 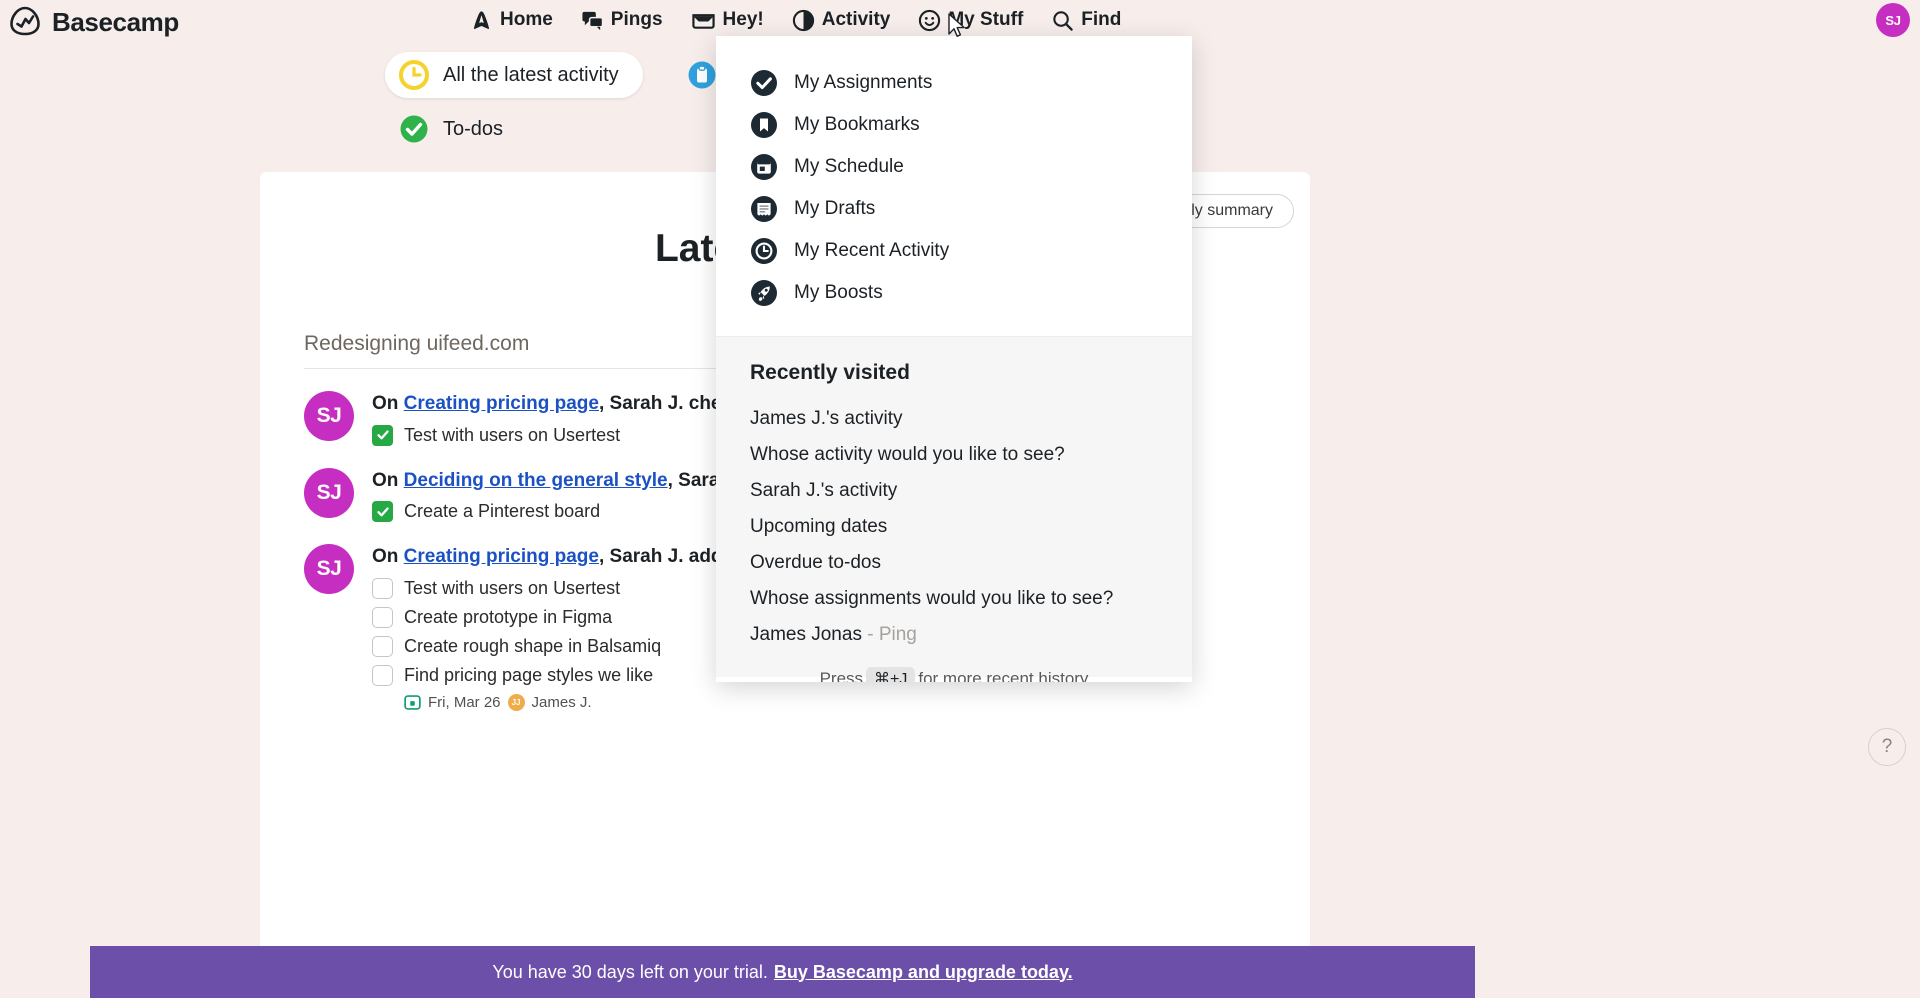 I want to click on recent-item-sublabel: - Ping, so click(x=889, y=634).